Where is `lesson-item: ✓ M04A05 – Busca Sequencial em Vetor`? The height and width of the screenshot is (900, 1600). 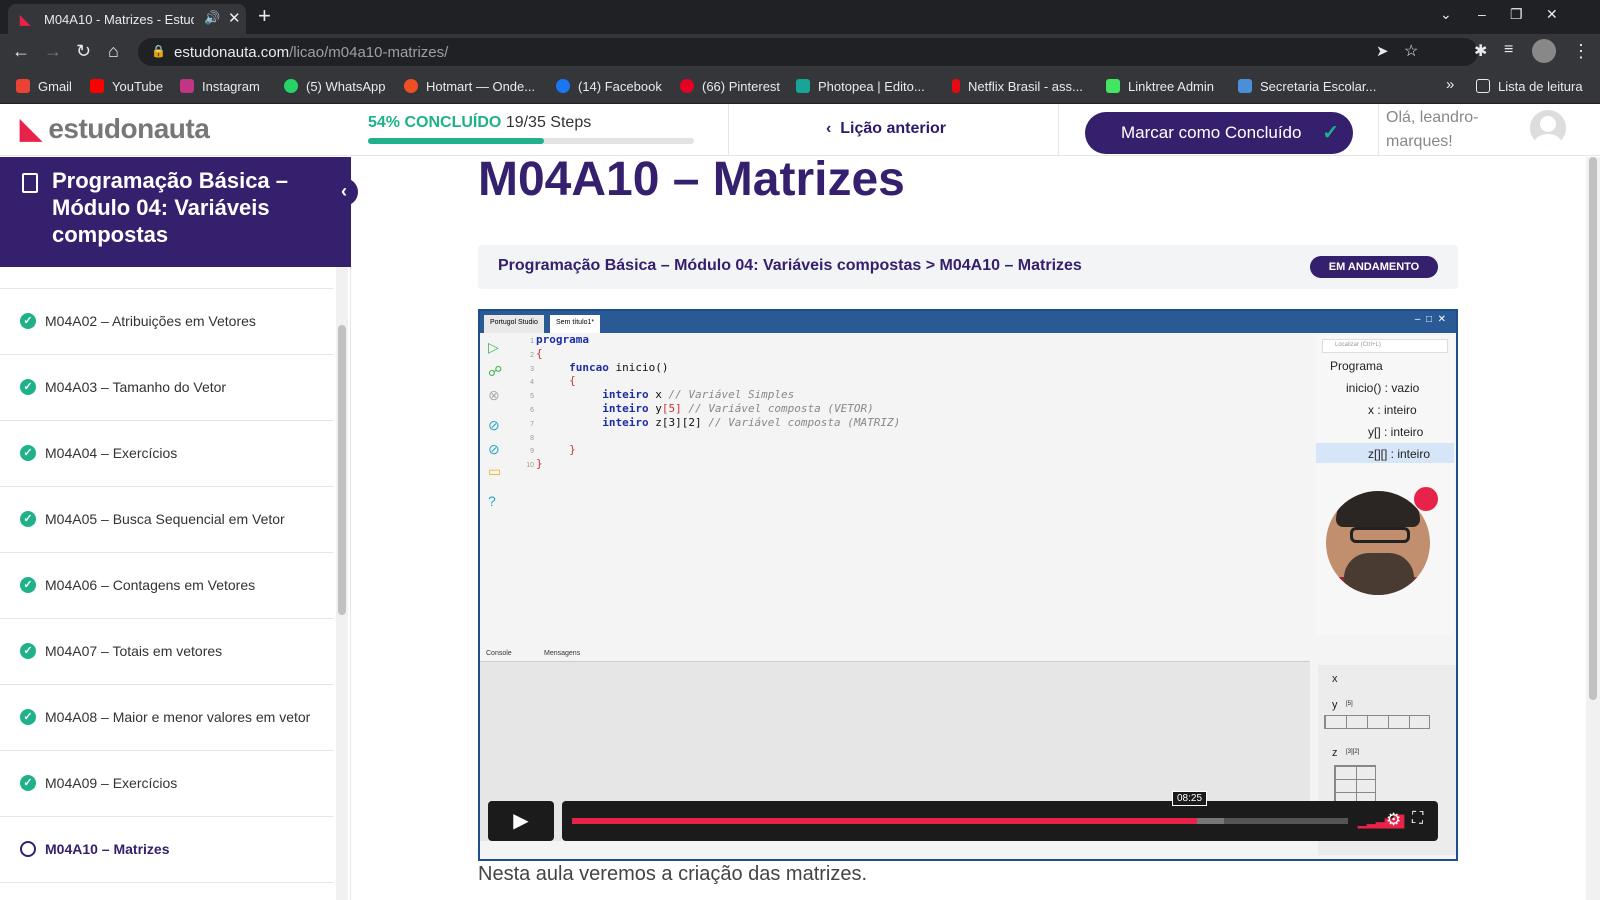
lesson-item: ✓ M04A05 – Busca Sequencial em Vetor is located at coordinates (166, 520).